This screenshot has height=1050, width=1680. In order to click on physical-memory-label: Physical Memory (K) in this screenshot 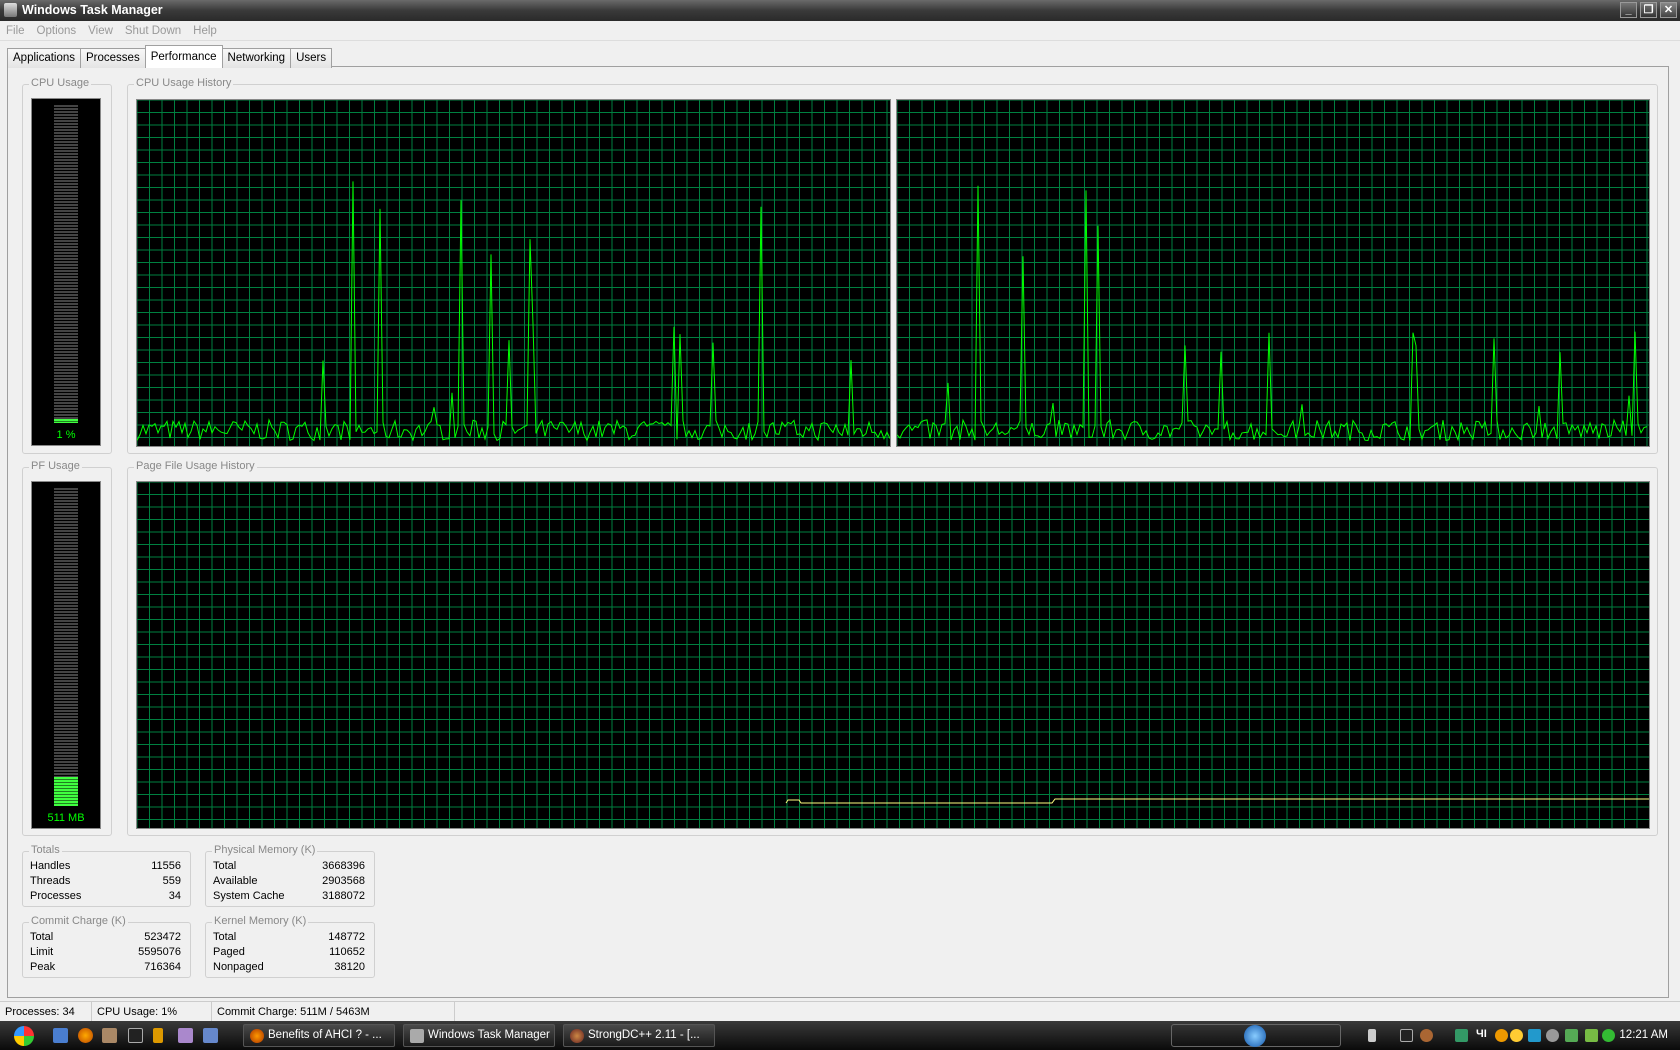, I will do `click(265, 850)`.